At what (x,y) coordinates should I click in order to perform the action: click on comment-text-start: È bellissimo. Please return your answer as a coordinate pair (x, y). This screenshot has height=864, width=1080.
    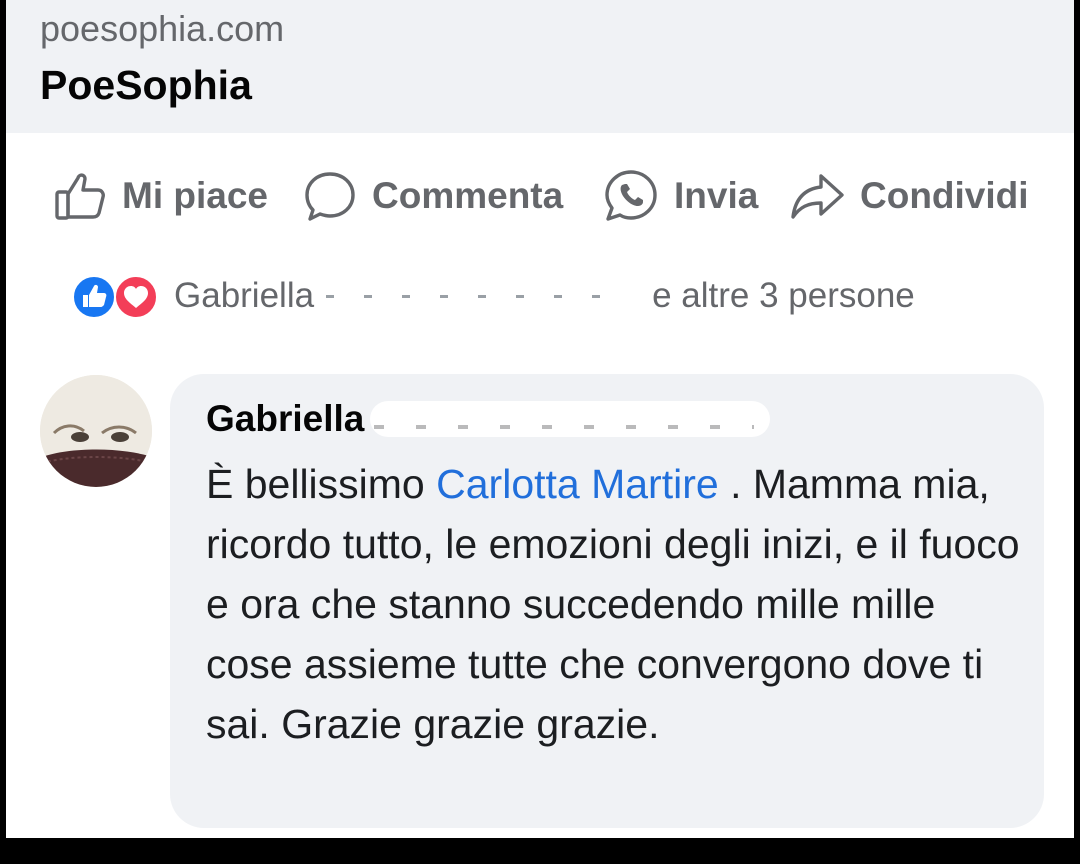
    Looking at the image, I should click on (315, 484).